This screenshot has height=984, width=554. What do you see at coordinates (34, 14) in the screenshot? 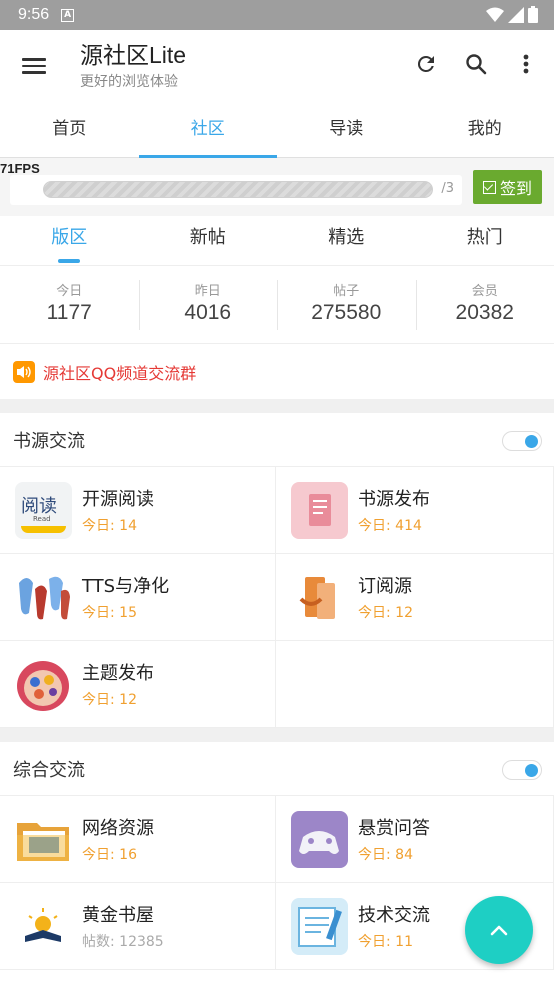
I see `status-time: 9:56` at bounding box center [34, 14].